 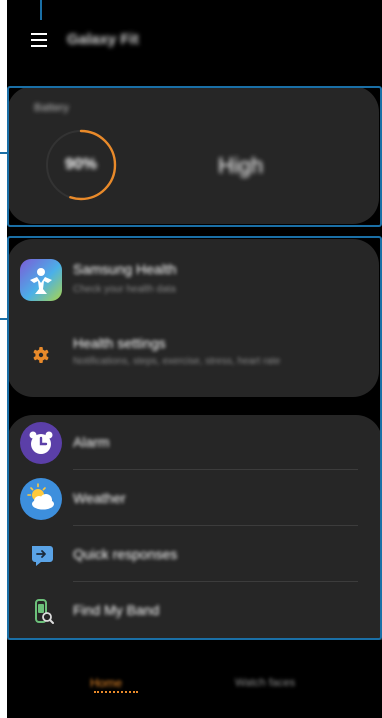 I want to click on page-title: Galaxy Fit, so click(x=103, y=39).